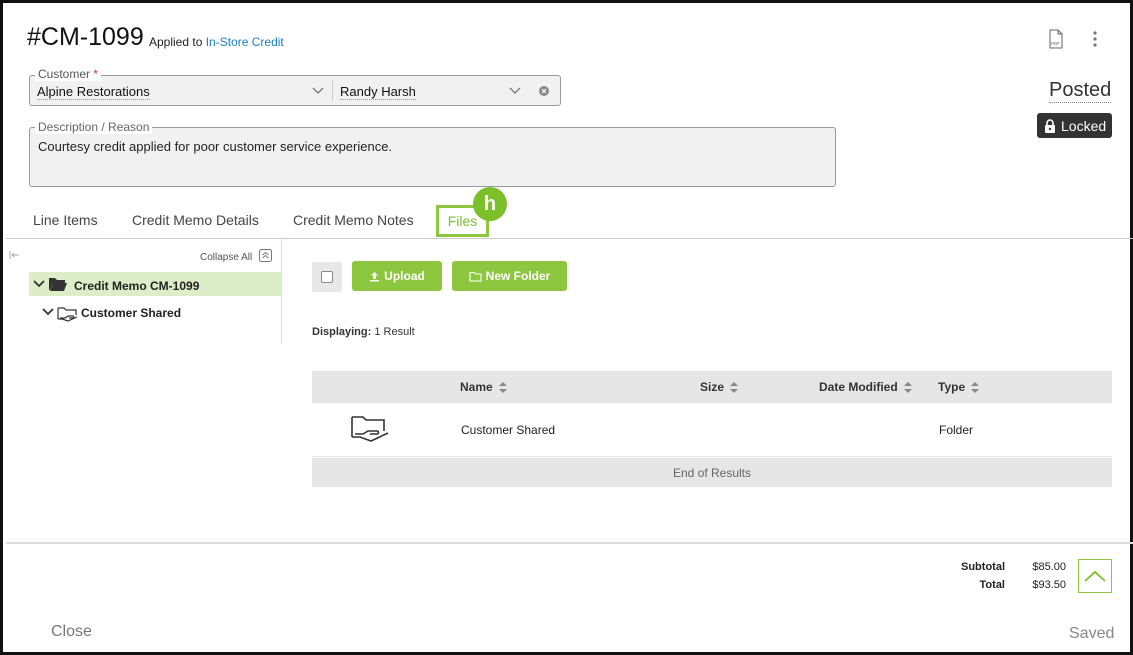  I want to click on file-type: Folder, so click(956, 430).